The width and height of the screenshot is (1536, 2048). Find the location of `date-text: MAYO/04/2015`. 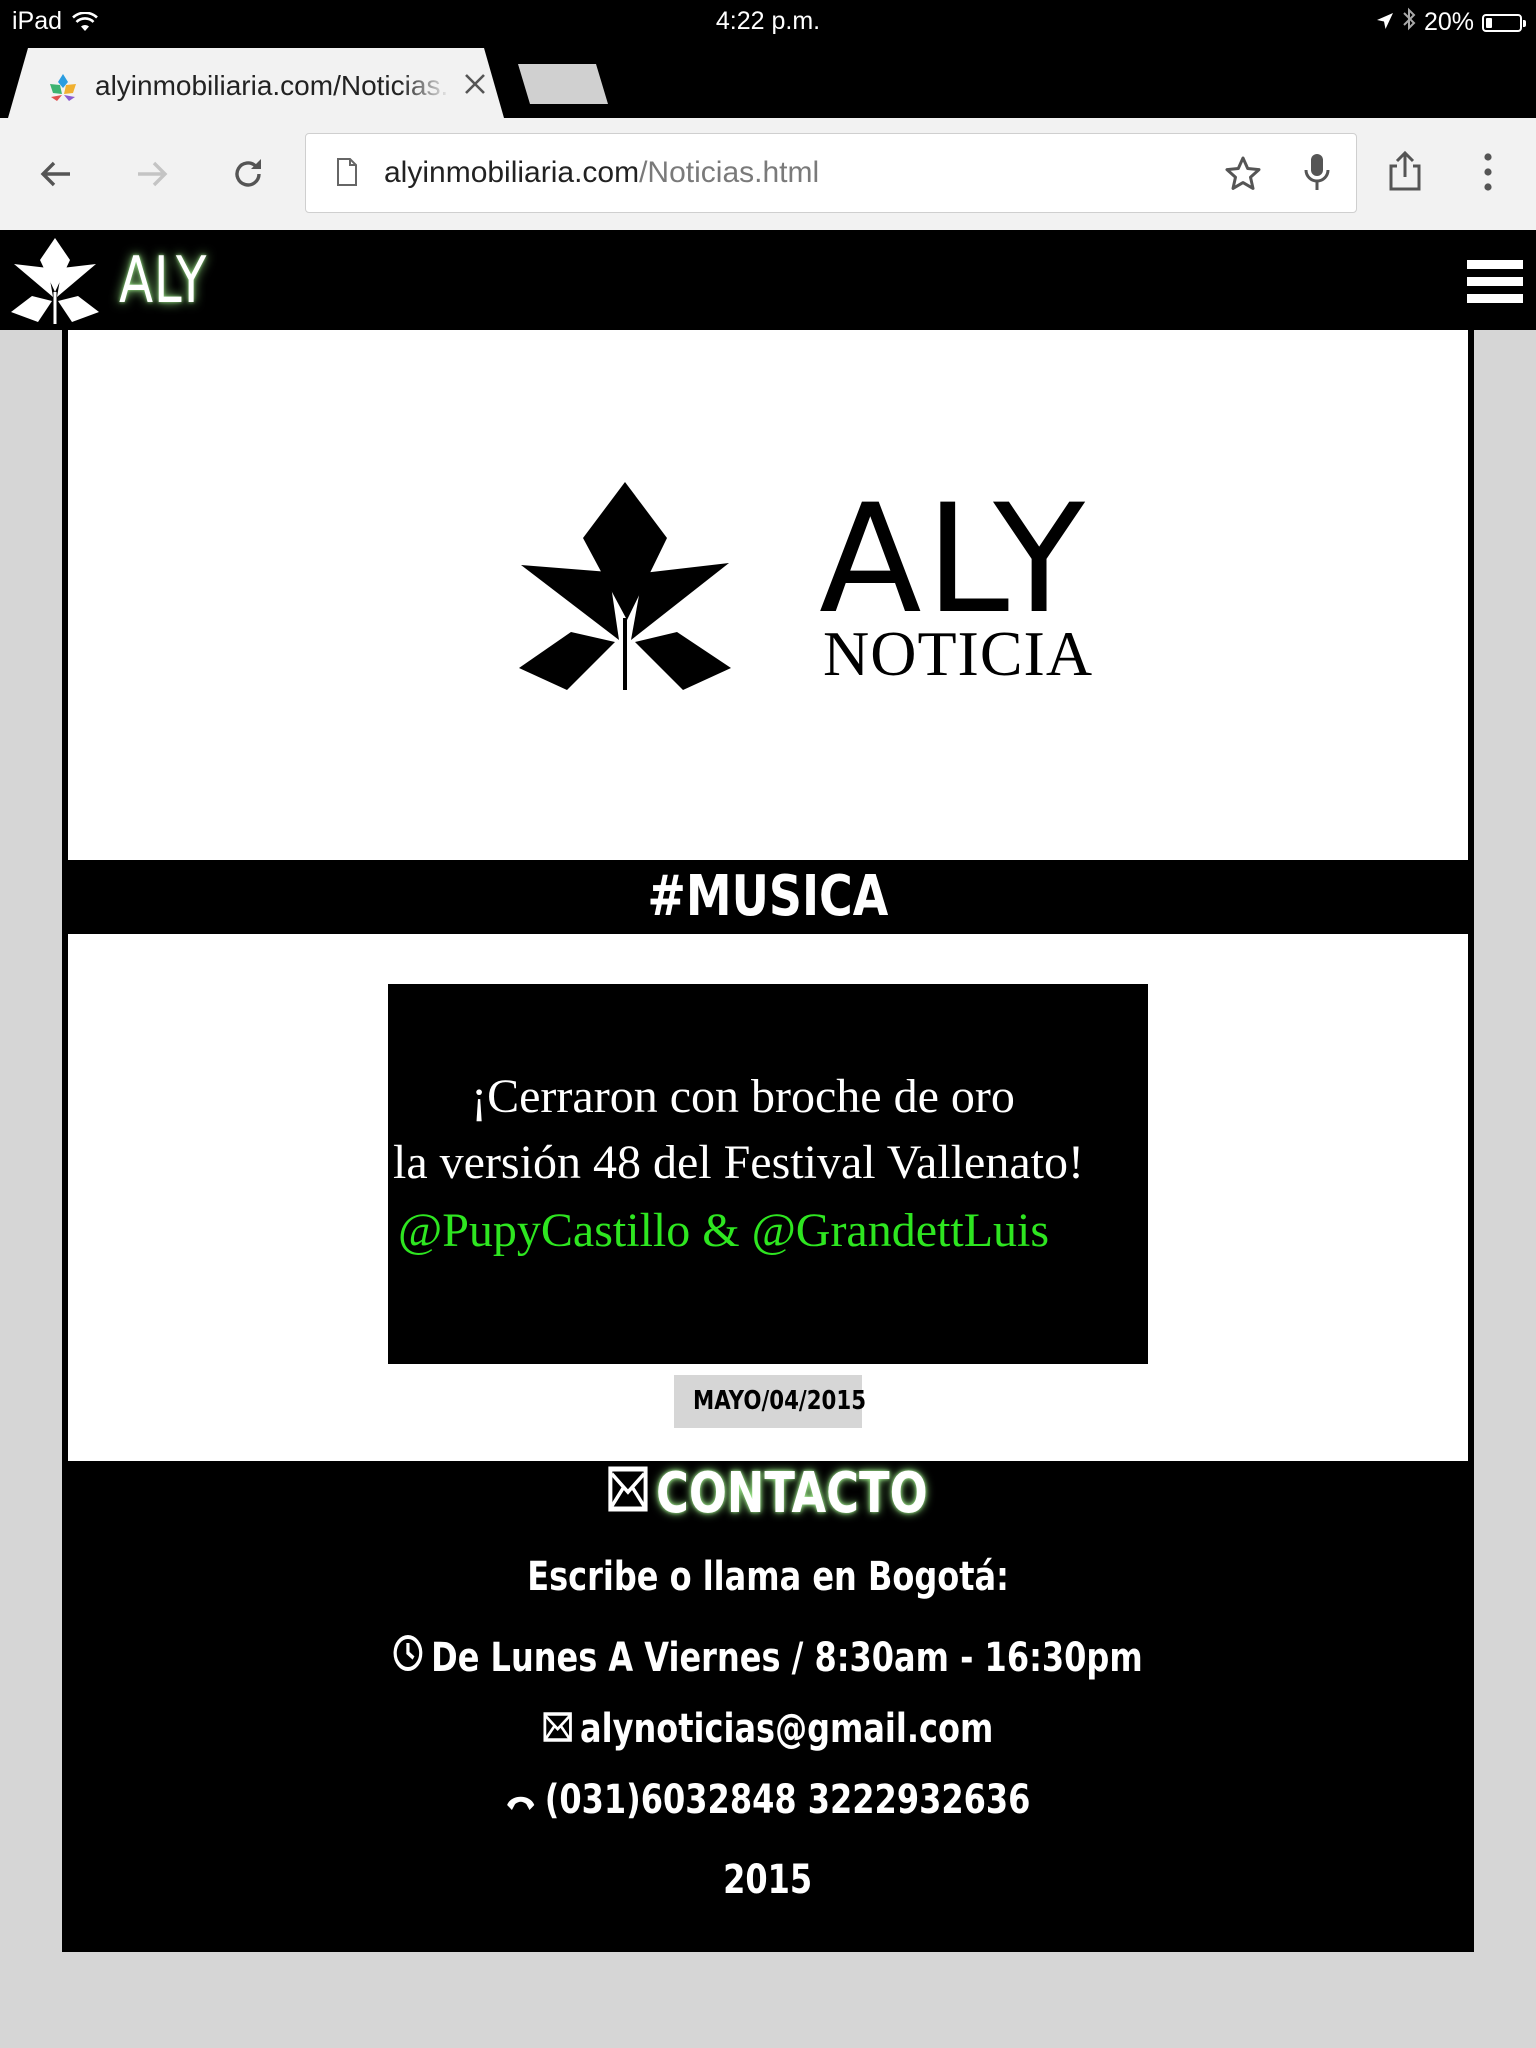

date-text: MAYO/04/2015 is located at coordinates (779, 1401).